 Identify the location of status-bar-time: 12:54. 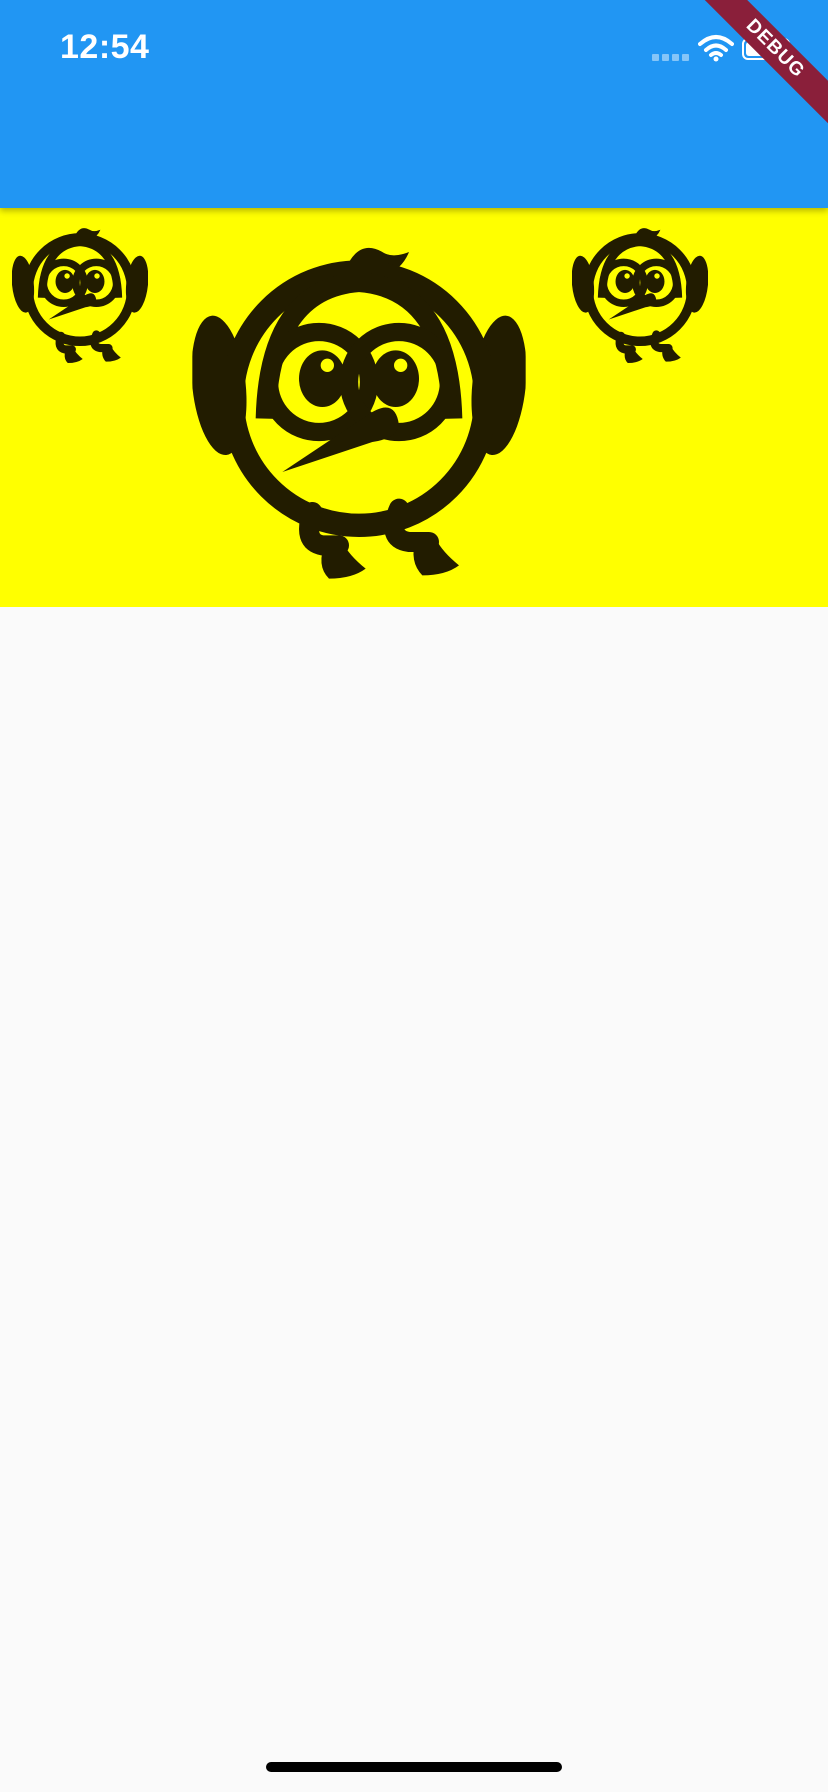
(105, 47).